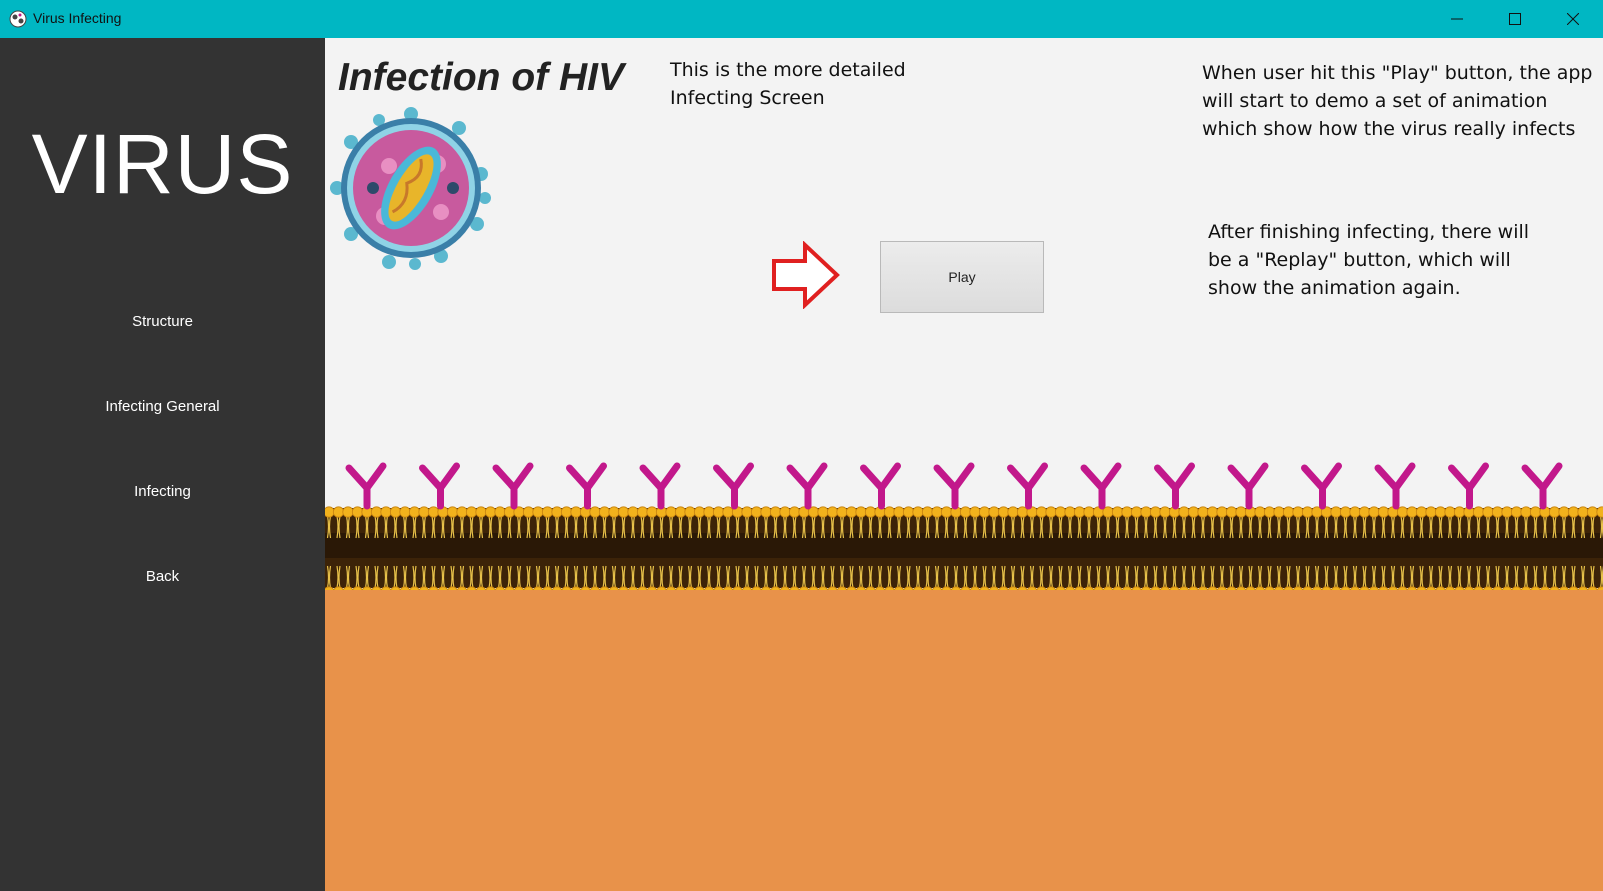 The image size is (1603, 891). I want to click on close-icon, so click(1573, 19).